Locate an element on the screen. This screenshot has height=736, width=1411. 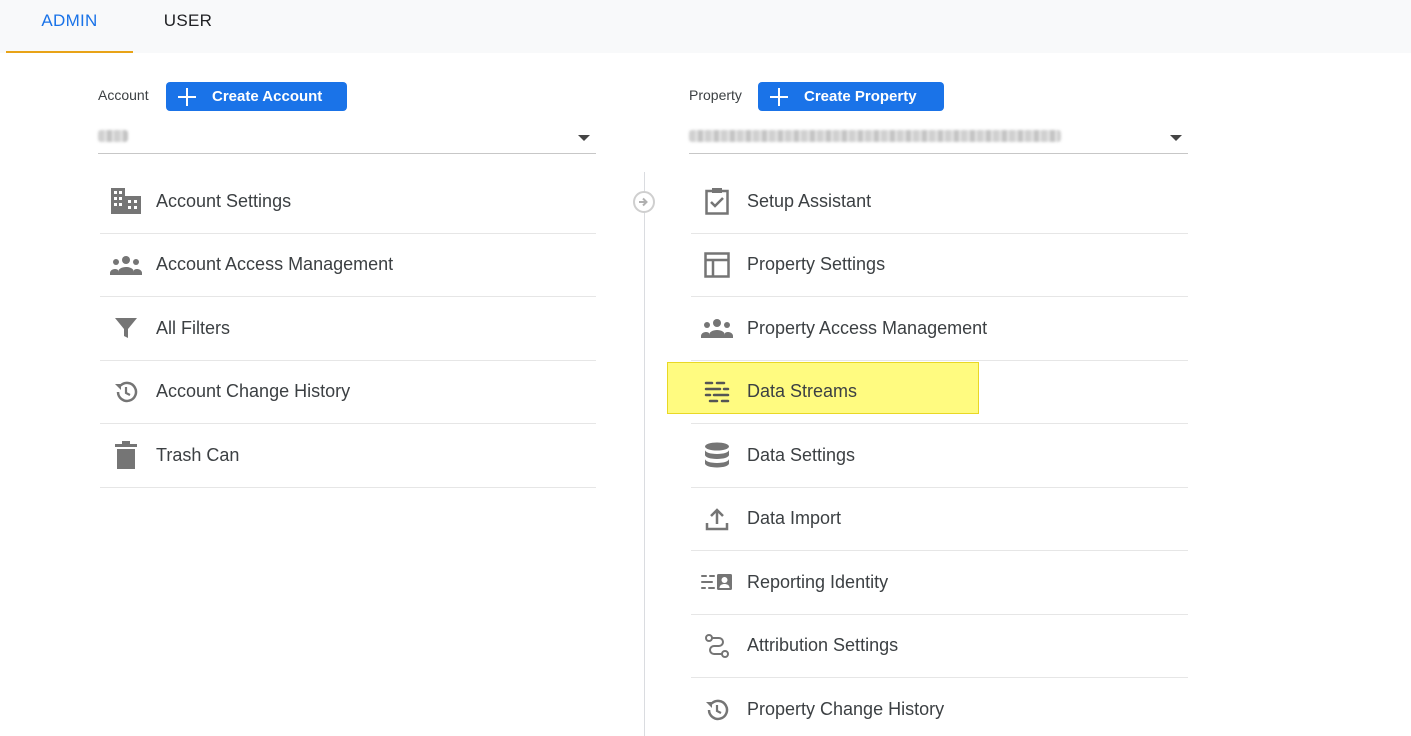
account-label: Account is located at coordinates (123, 95).